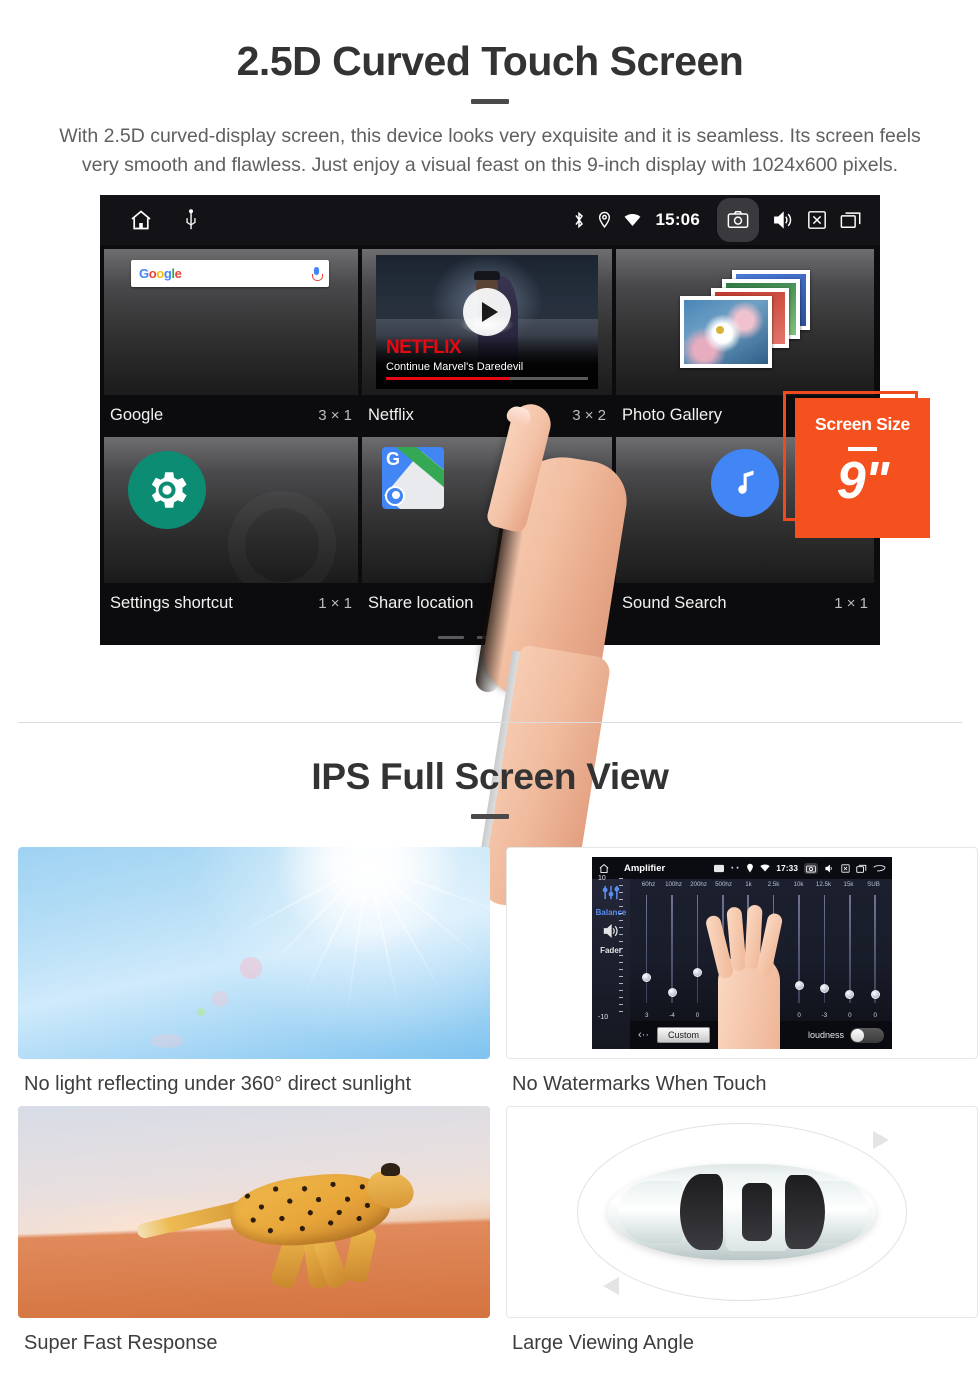  Describe the element at coordinates (487, 275) in the screenshot. I see `netflix-character-hat` at that location.